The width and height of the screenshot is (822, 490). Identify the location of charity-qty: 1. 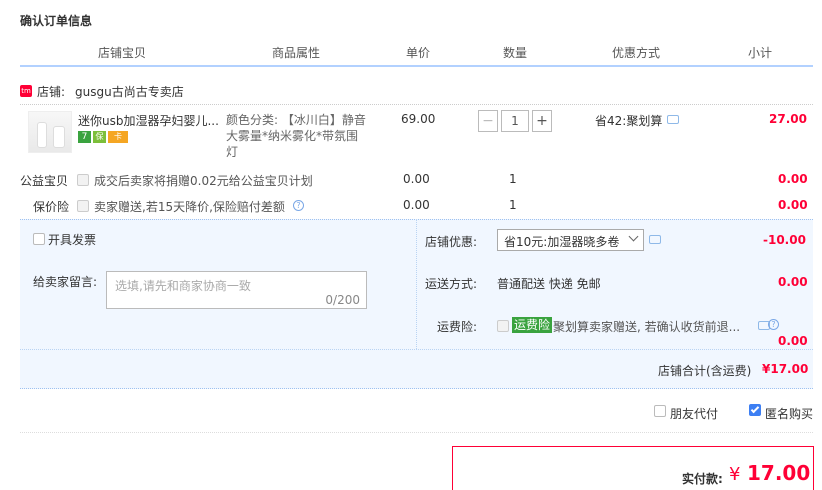
(513, 179).